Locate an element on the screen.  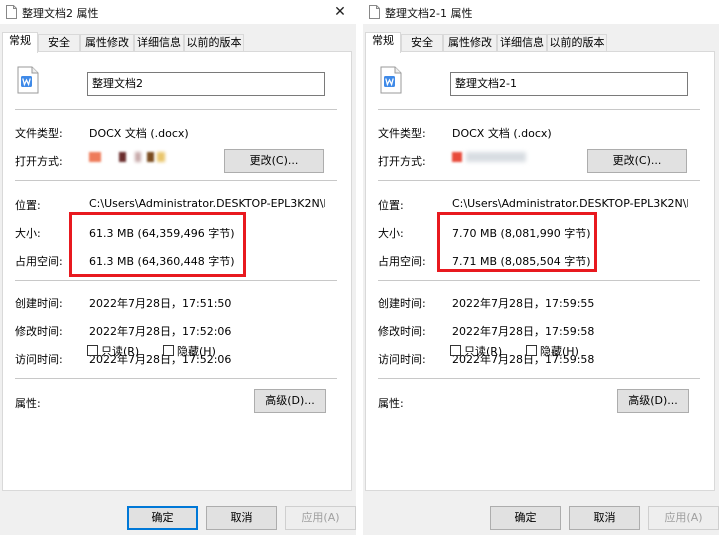
close-button: ✕ is located at coordinates (340, 12).